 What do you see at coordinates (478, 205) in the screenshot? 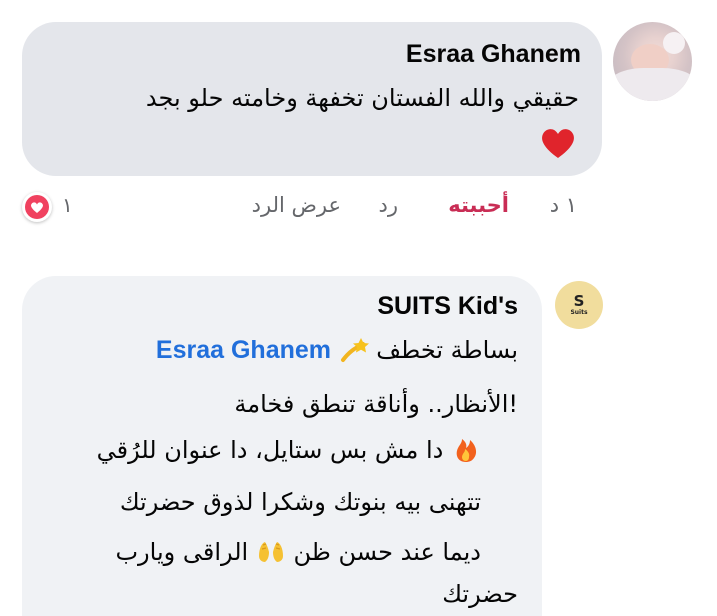
I see `like-button: أحببته` at bounding box center [478, 205].